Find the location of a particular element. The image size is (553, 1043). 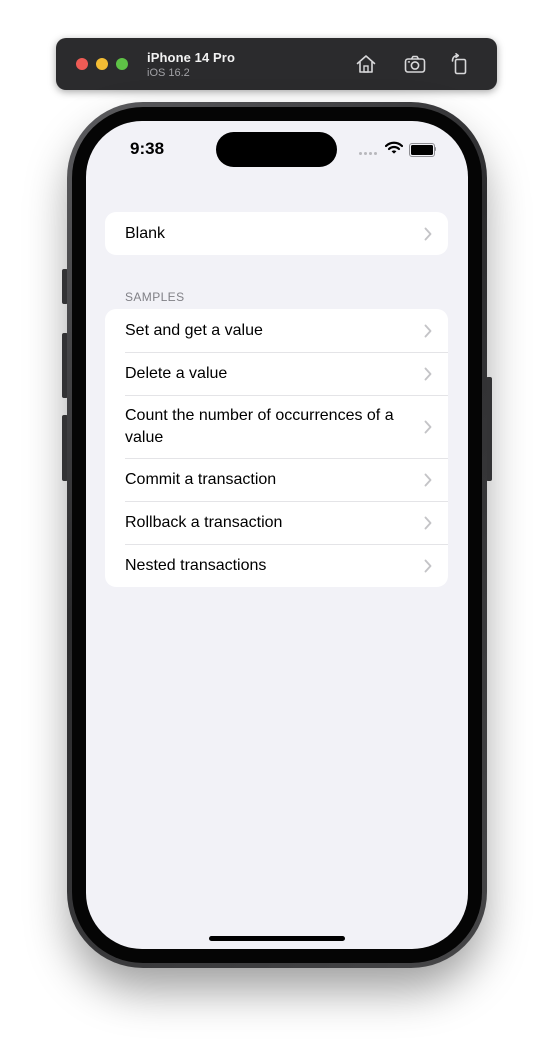

list-item-set-and-get: Set and get a value is located at coordinates (276, 330).